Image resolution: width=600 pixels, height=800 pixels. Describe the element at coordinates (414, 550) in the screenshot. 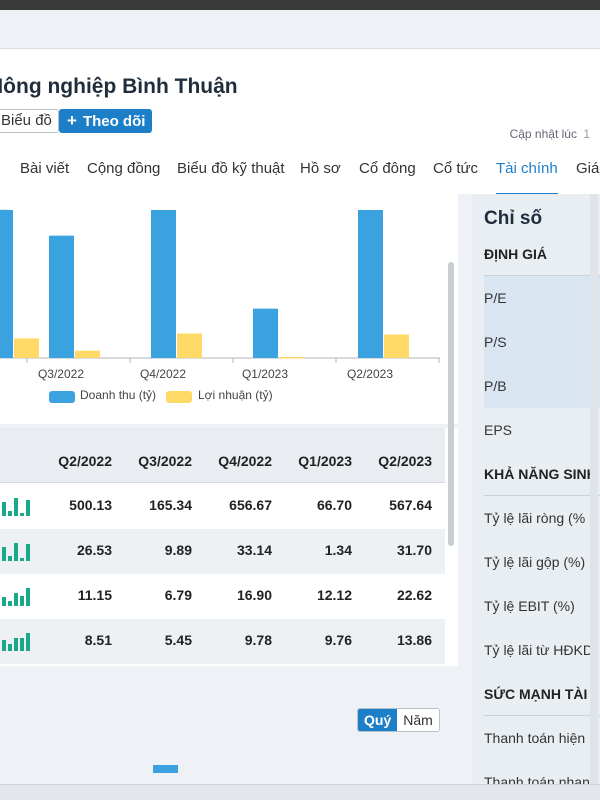

I see `table-cell: 31.70` at that location.